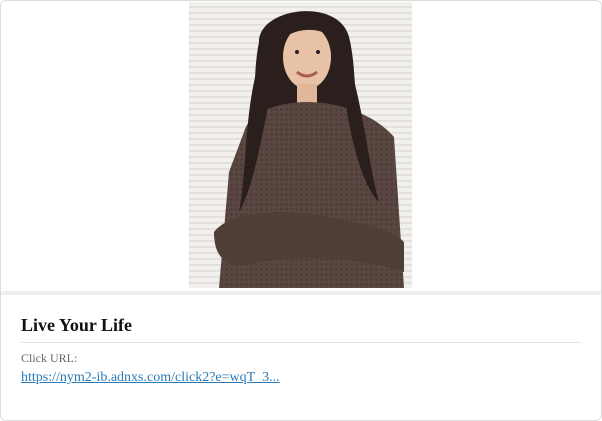 This screenshot has height=421, width=602. I want to click on click-url-label: Click URL:, so click(49, 358).